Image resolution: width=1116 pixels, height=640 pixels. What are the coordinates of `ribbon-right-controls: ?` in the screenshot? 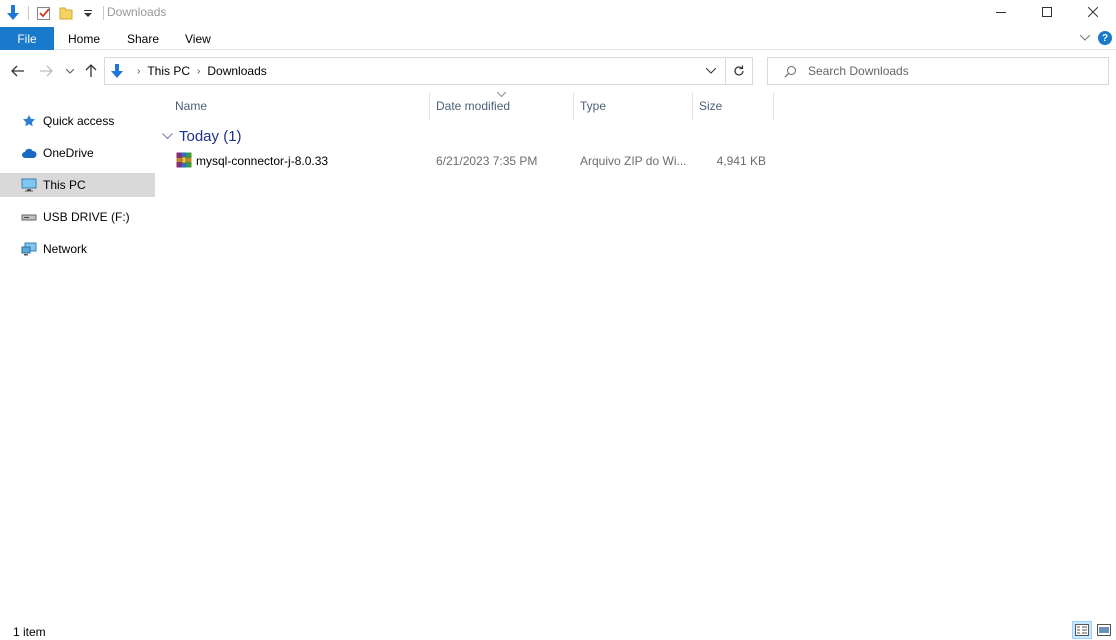 It's located at (1094, 38).